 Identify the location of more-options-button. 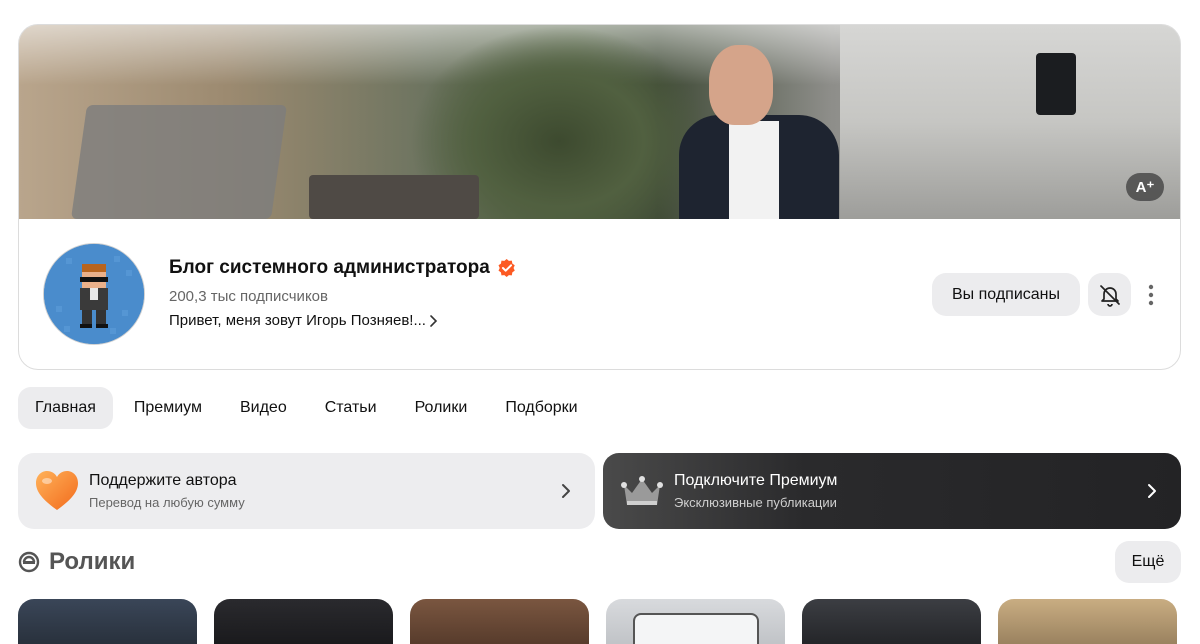
(1151, 294).